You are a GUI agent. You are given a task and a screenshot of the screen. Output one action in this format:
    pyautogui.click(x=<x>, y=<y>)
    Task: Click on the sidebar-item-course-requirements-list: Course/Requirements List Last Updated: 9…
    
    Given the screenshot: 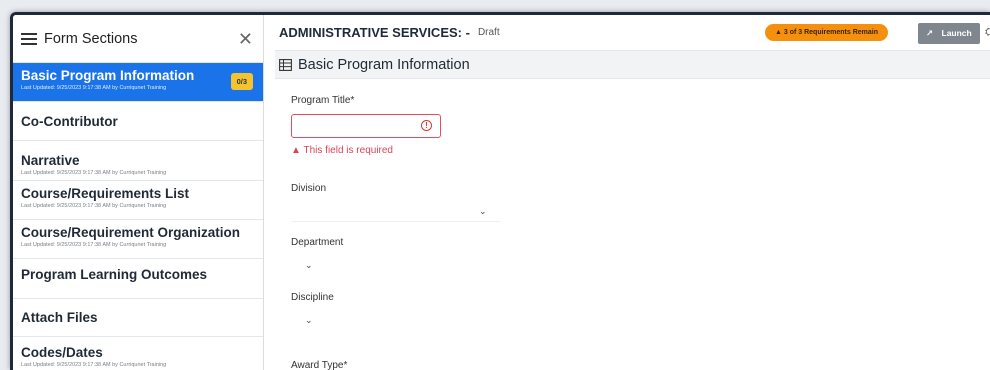 What is the action you would take?
    pyautogui.click(x=138, y=200)
    